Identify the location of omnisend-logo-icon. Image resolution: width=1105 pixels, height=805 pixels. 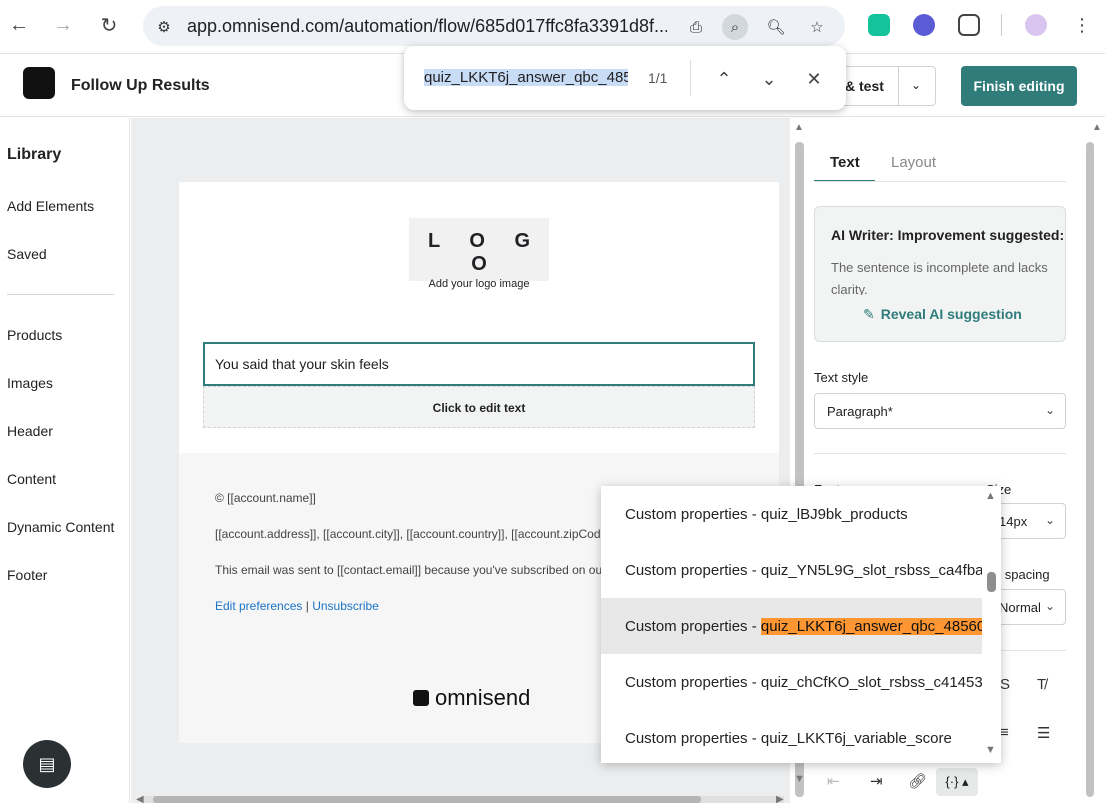
(39, 83).